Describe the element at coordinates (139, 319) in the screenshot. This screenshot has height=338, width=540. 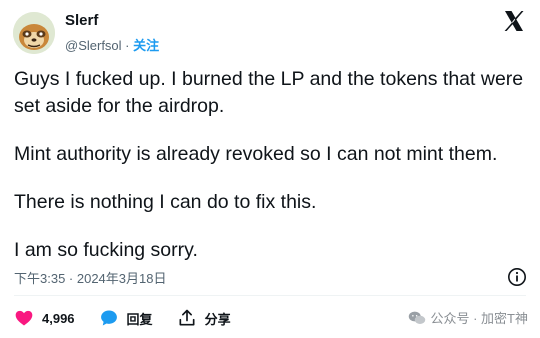
I see `reply-label: 回复` at that location.